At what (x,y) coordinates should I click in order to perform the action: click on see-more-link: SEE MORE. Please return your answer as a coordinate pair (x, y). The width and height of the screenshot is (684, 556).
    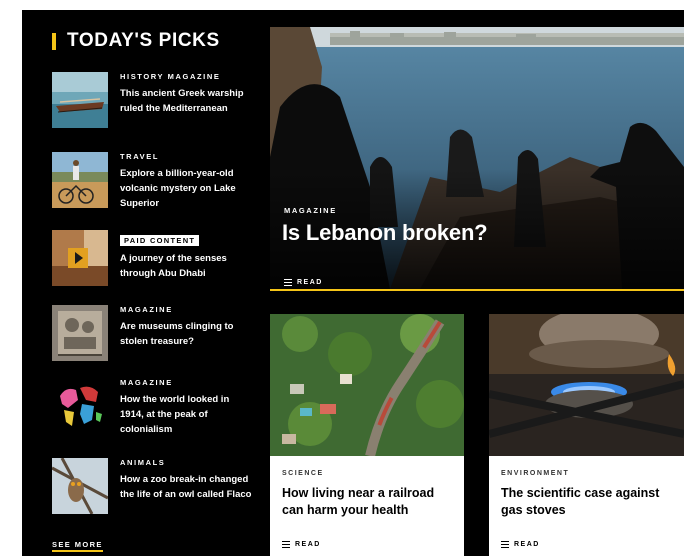
    Looking at the image, I should click on (77, 546).